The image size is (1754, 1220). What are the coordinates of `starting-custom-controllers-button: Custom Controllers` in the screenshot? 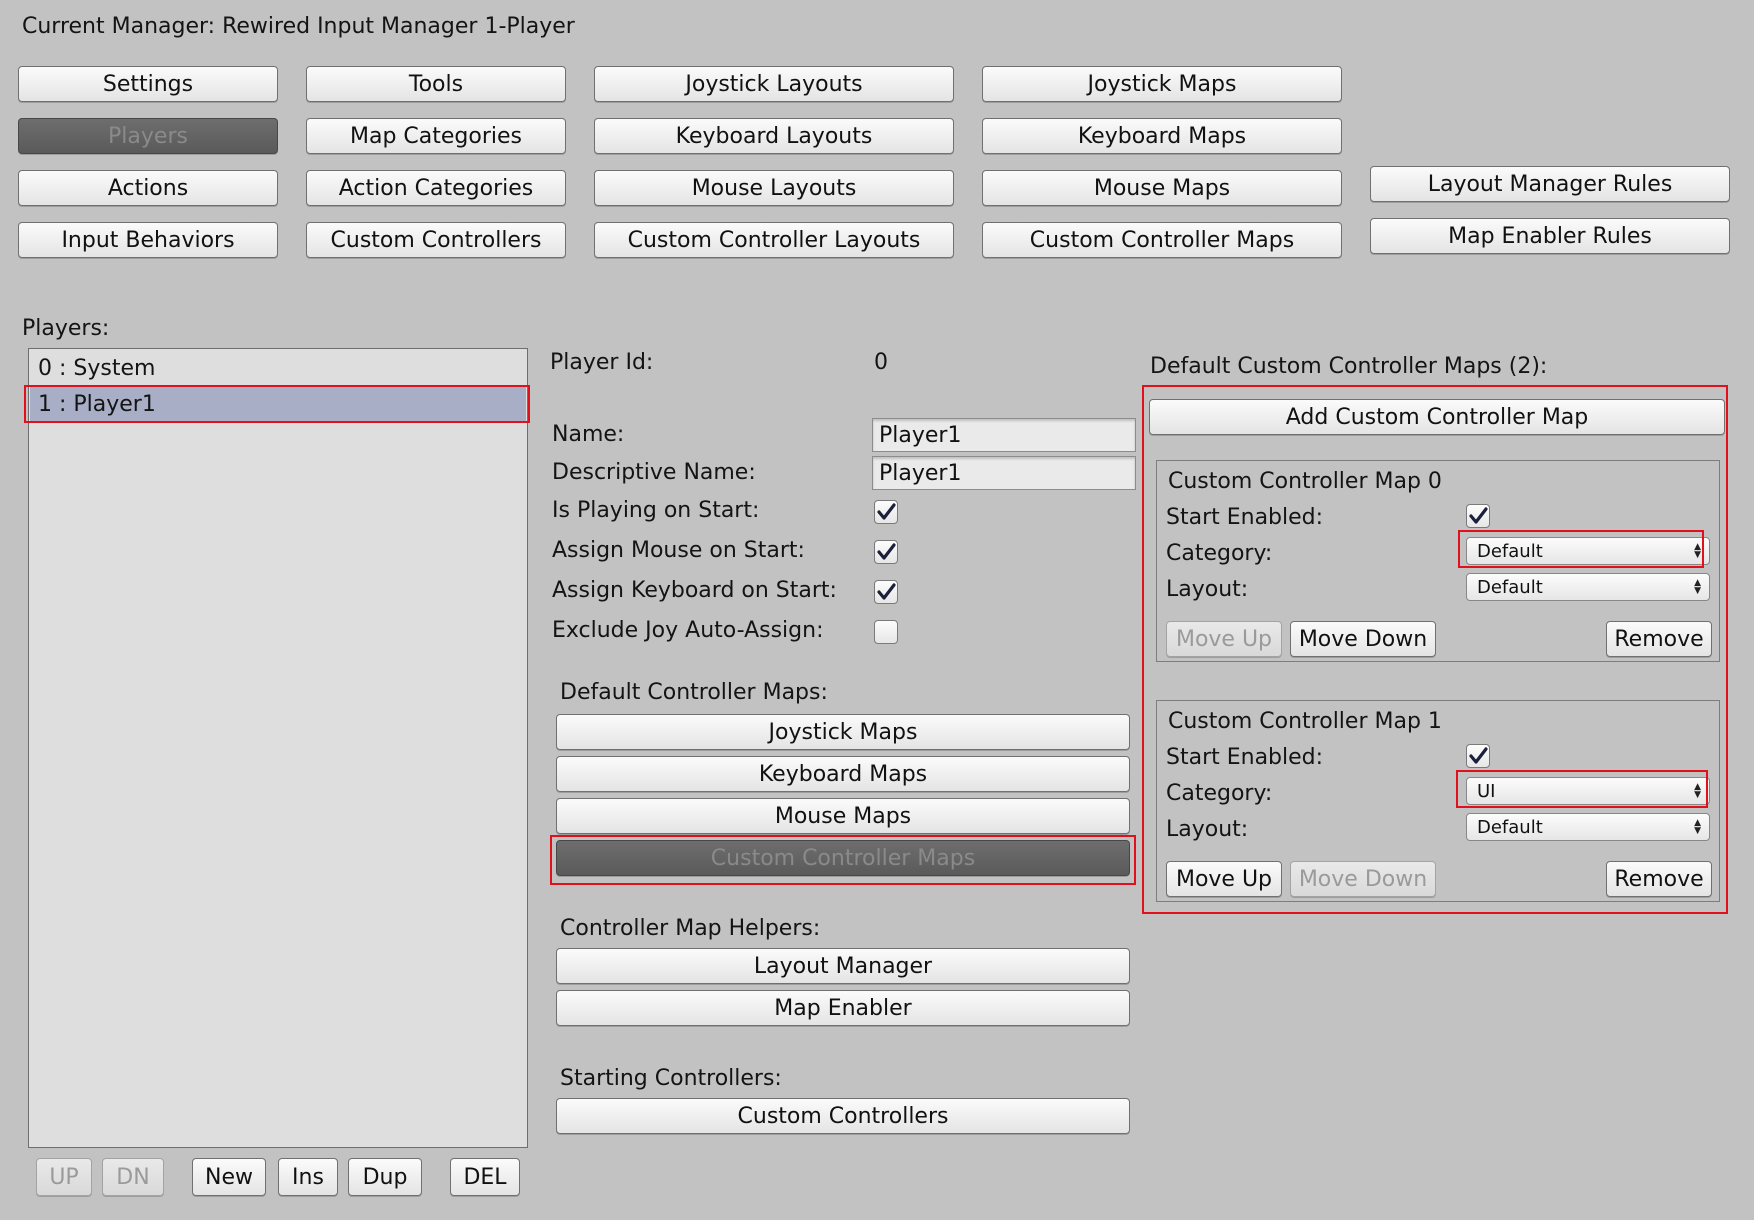 It's located at (843, 1116).